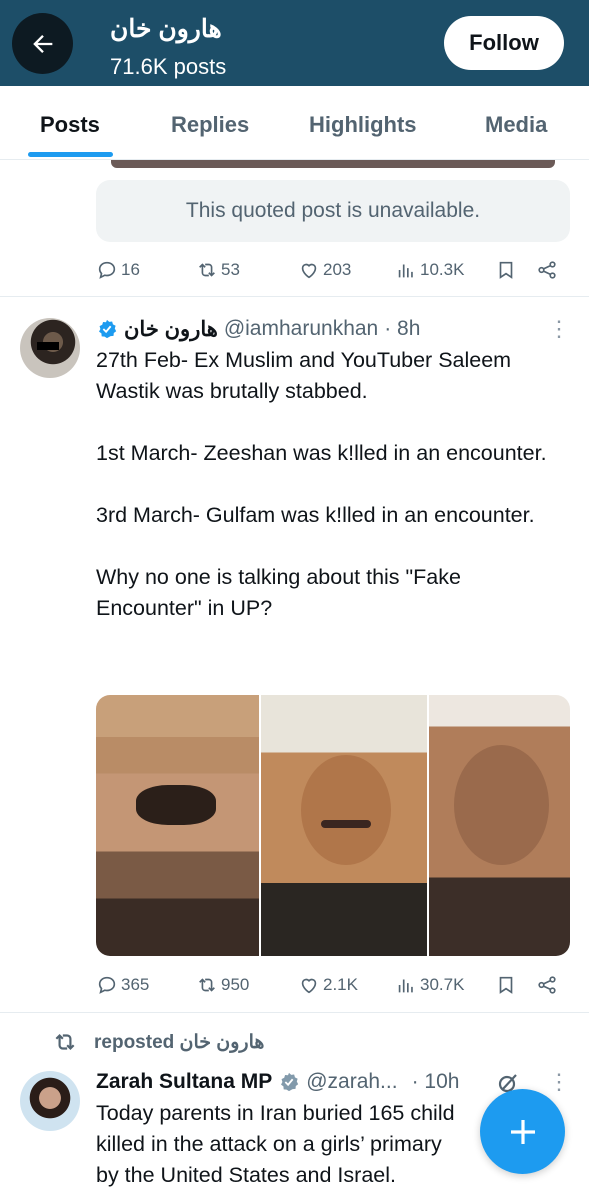 Image resolution: width=589 pixels, height=1200 pixels. I want to click on compose-button, so click(522, 1131).